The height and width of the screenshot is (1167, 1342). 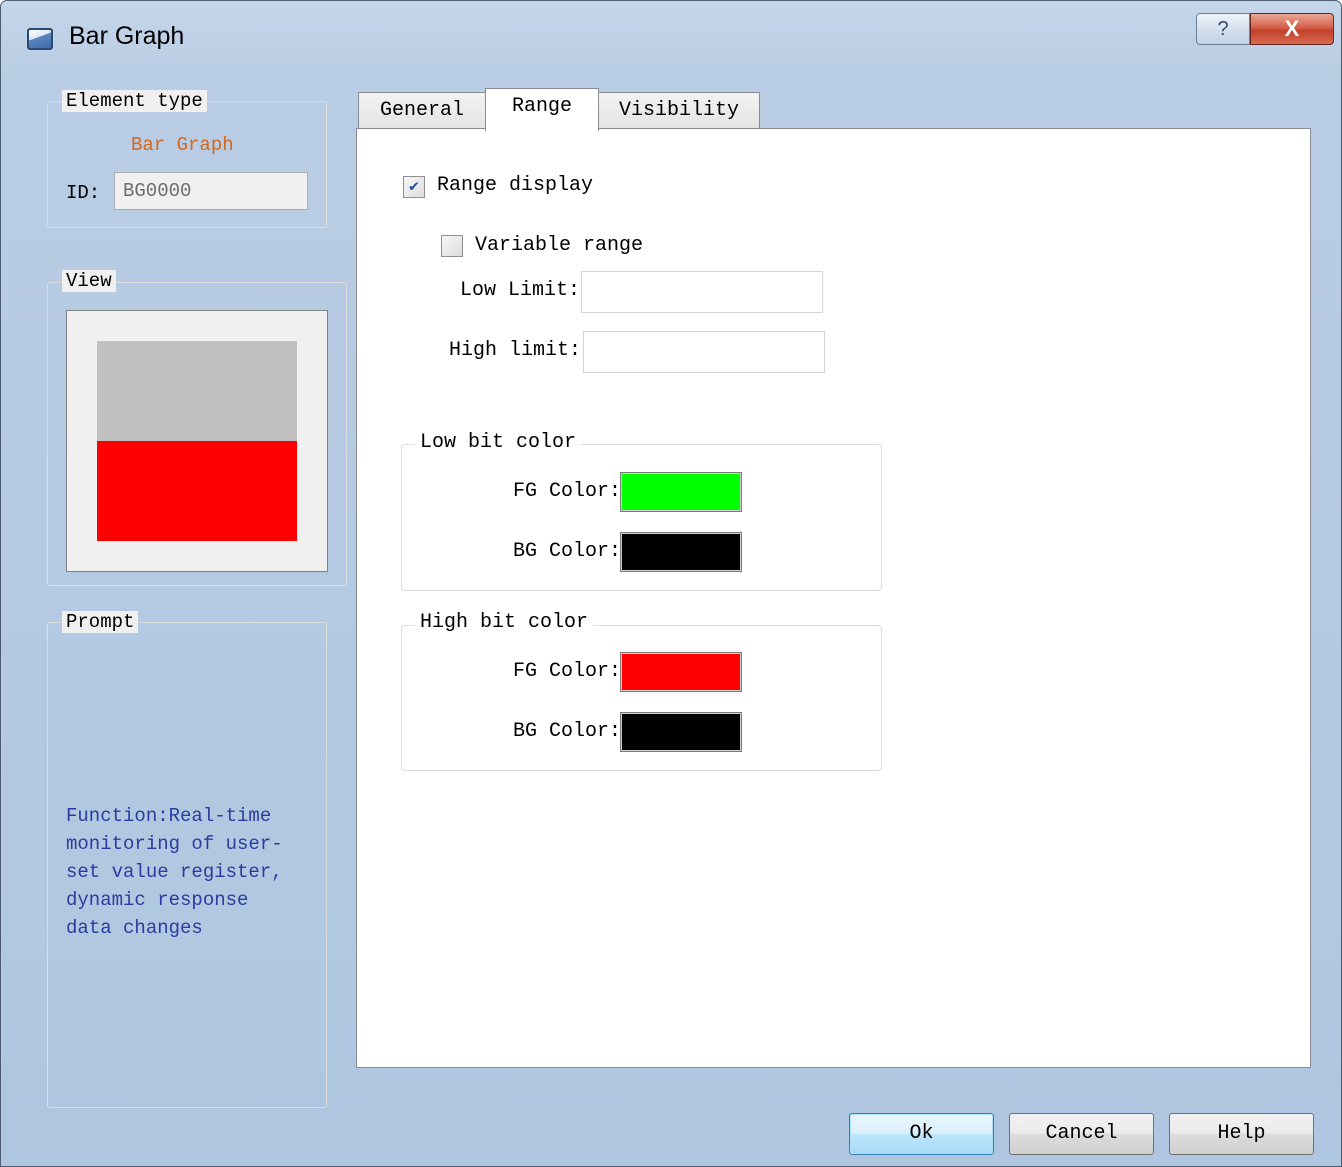 What do you see at coordinates (559, 245) in the screenshot?
I see `variable-range-label: Variable range` at bounding box center [559, 245].